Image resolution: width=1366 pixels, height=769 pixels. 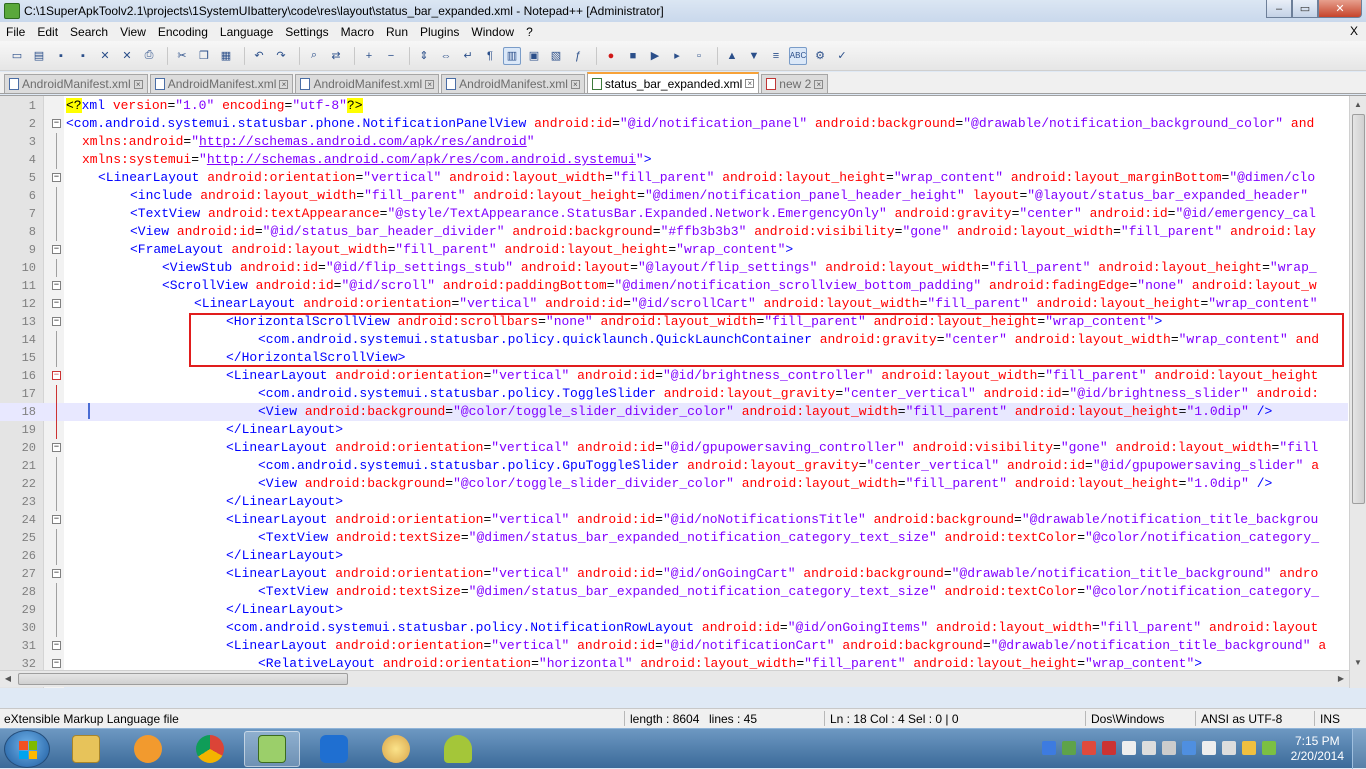 What do you see at coordinates (699, 56) in the screenshot?
I see `save-macro-icon: ▫` at bounding box center [699, 56].